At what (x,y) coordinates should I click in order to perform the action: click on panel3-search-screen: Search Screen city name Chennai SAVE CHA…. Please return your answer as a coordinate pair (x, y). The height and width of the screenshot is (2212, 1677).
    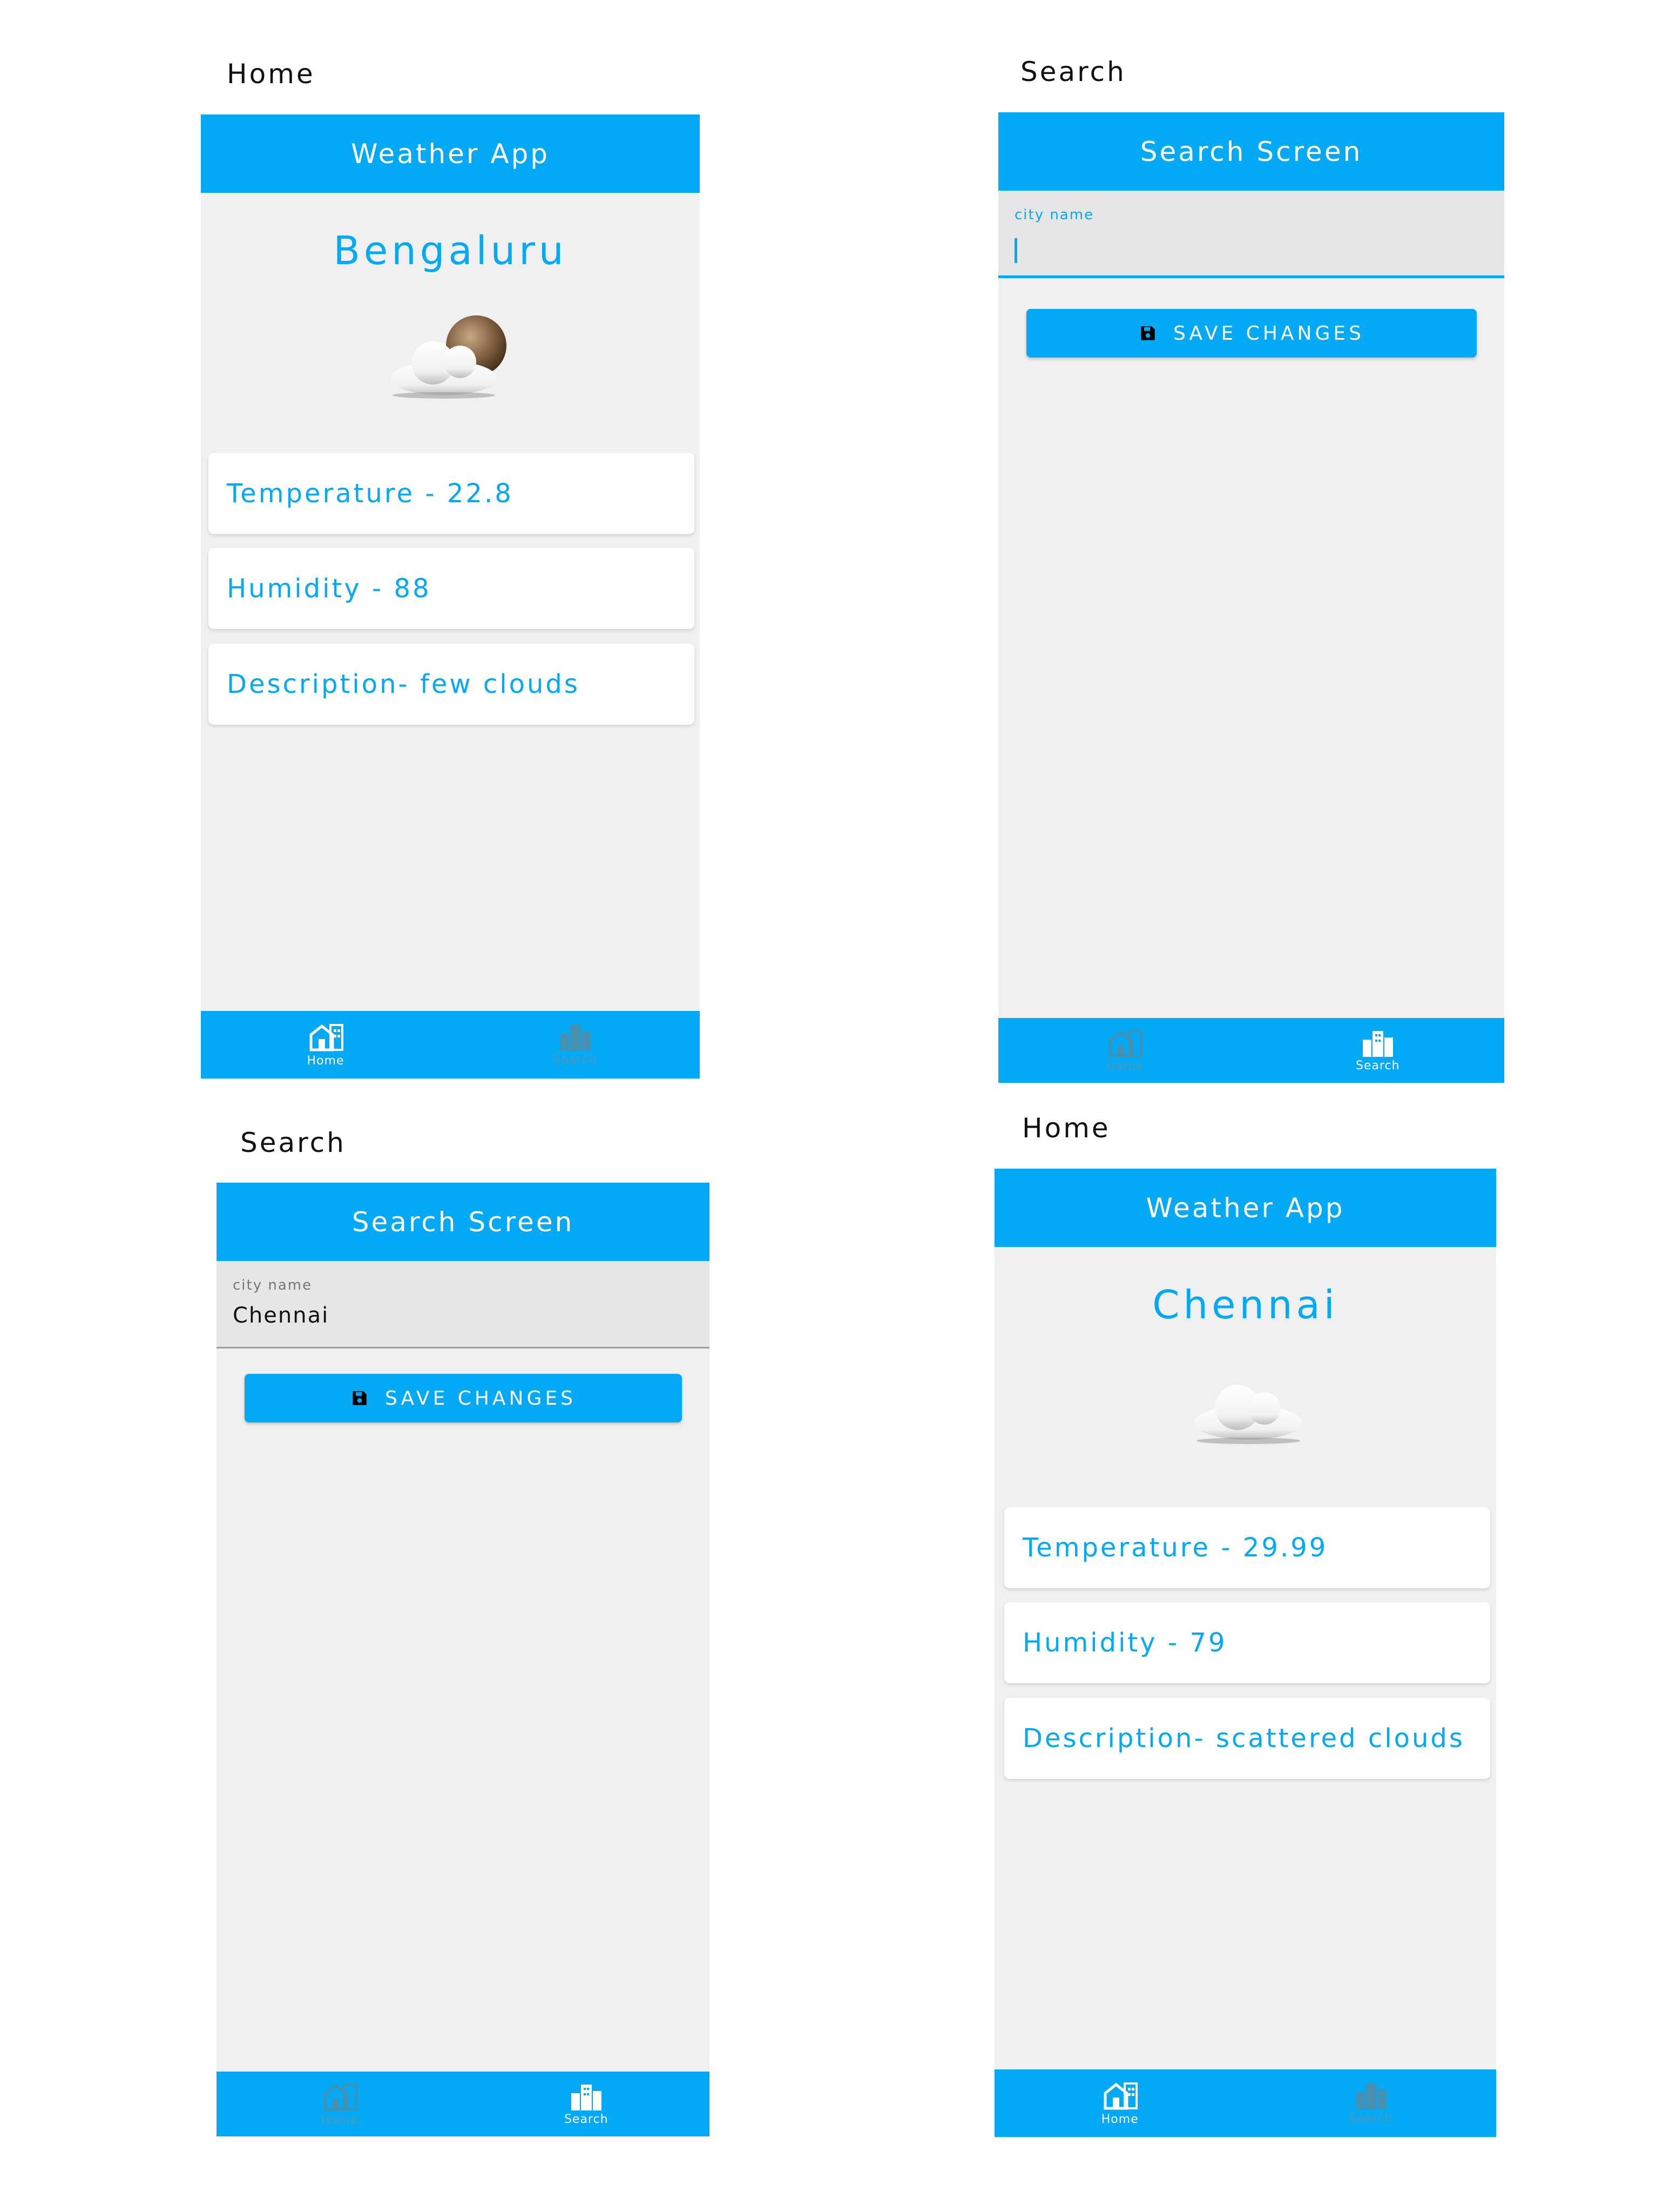
    Looking at the image, I should click on (463, 1659).